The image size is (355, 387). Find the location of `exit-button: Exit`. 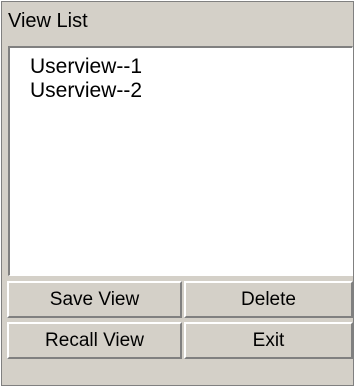

exit-button: Exit is located at coordinates (268, 340).